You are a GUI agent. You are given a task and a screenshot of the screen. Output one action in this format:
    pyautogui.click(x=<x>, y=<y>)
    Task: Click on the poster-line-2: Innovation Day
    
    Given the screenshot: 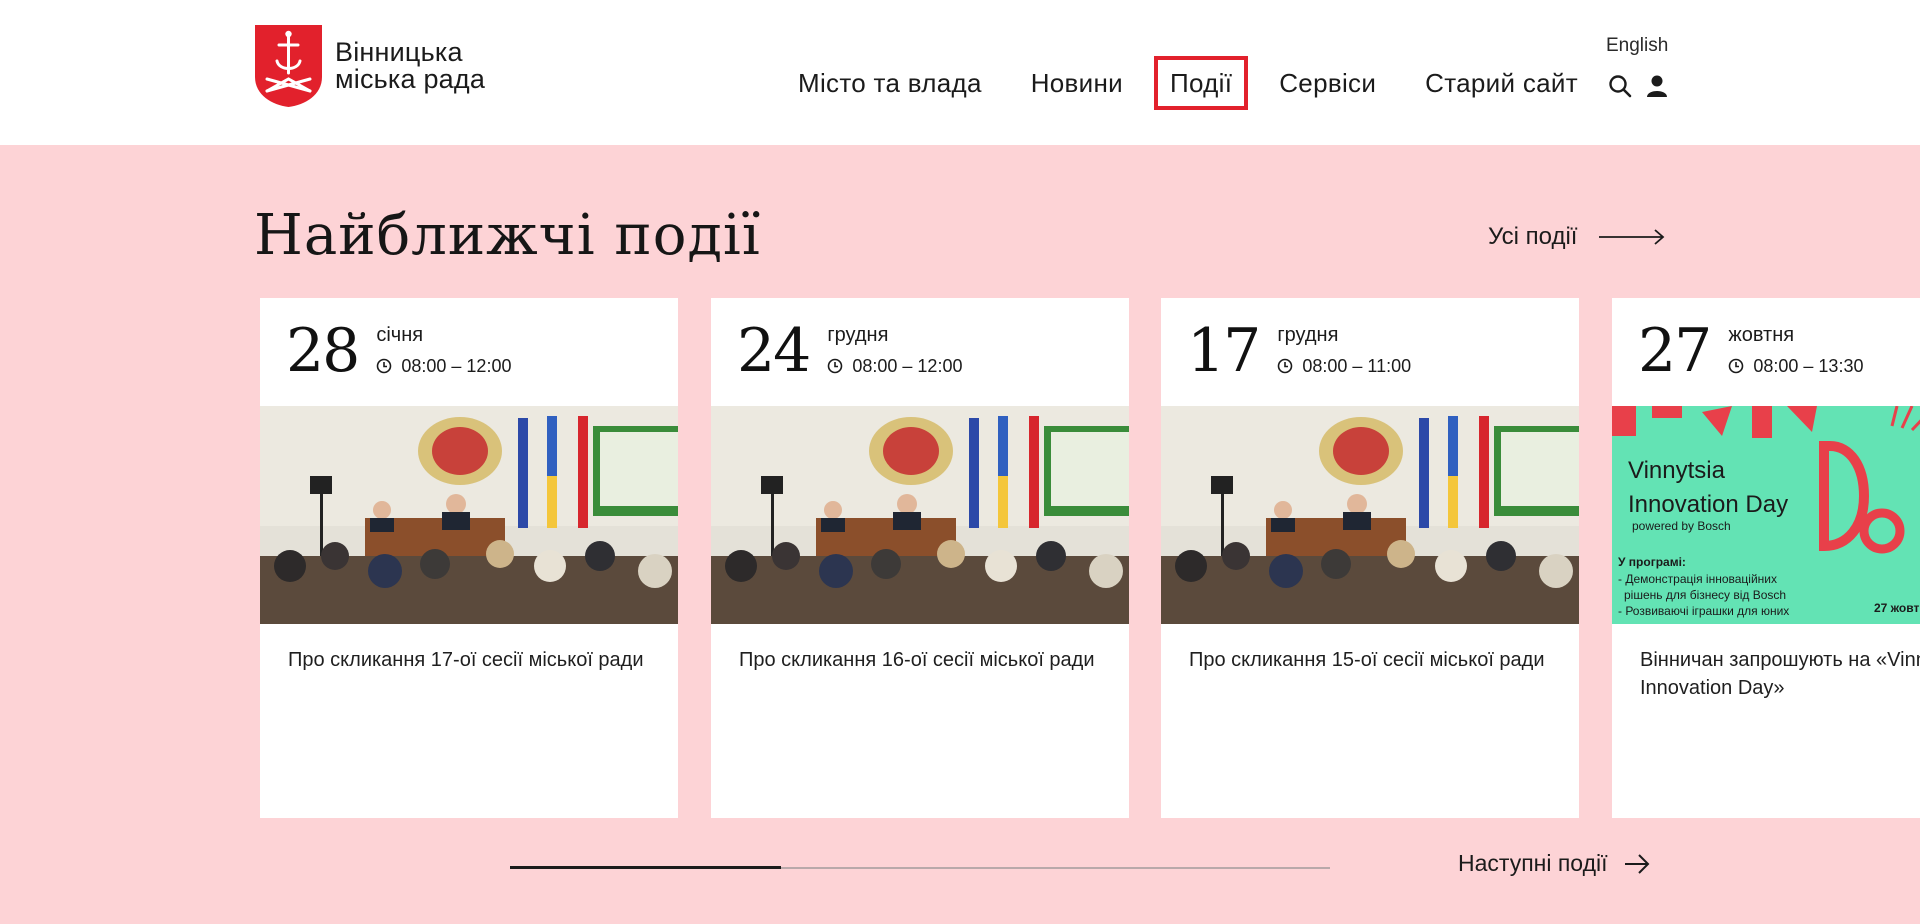 What is the action you would take?
    pyautogui.click(x=1708, y=504)
    